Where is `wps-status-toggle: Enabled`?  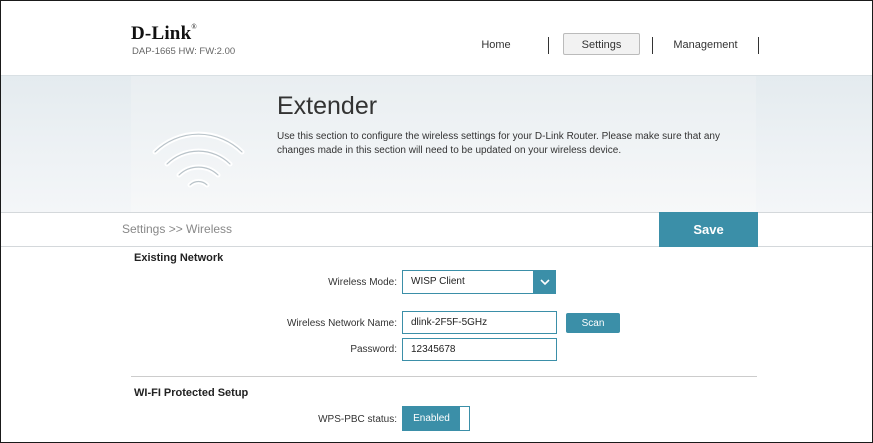 wps-status-toggle: Enabled is located at coordinates (436, 418).